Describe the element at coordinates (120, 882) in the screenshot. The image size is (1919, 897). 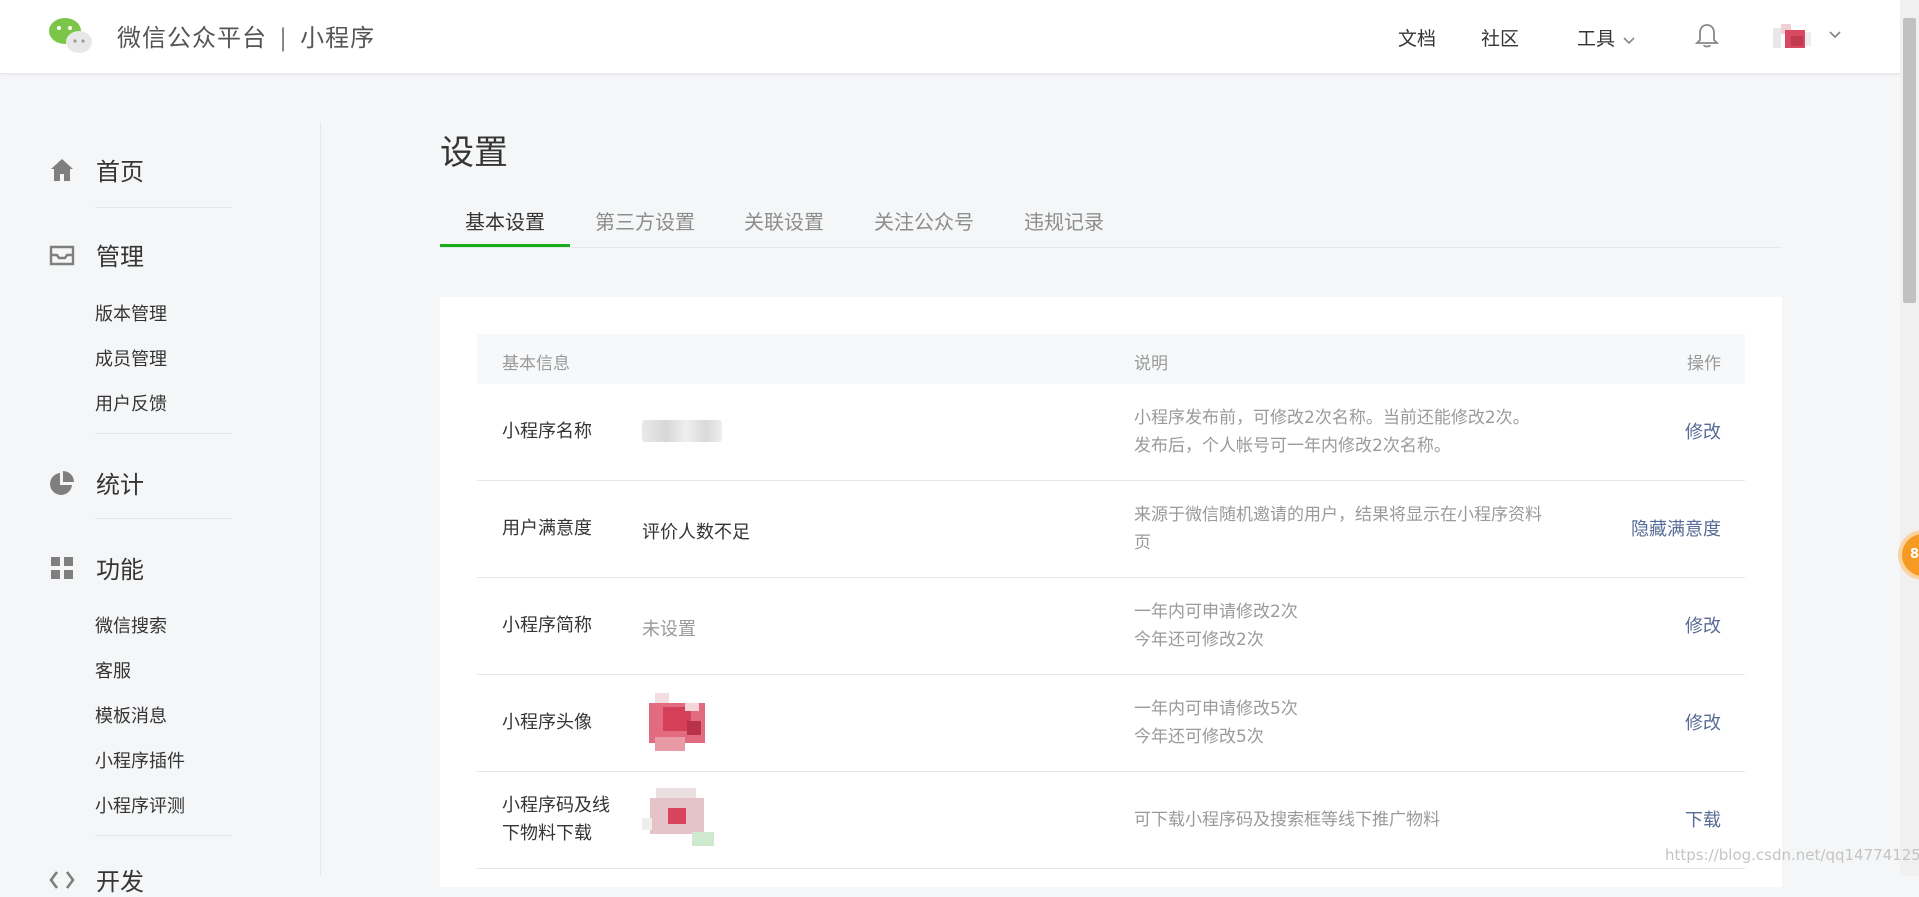
I see `sidebar-item-label: 开发` at that location.